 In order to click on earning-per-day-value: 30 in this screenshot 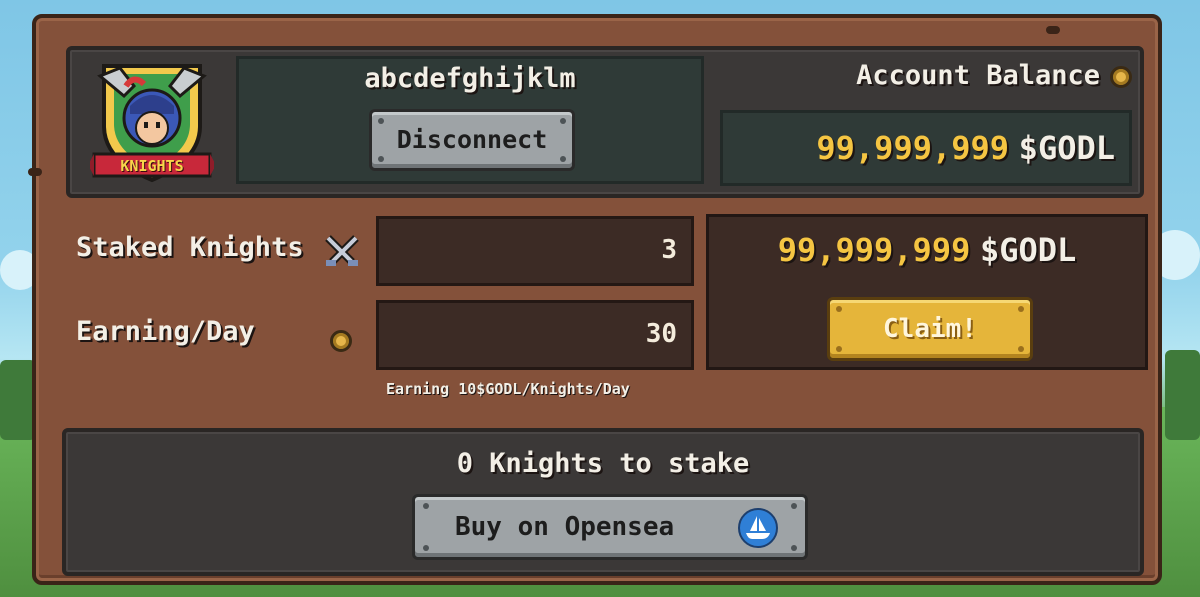, I will do `click(535, 335)`.